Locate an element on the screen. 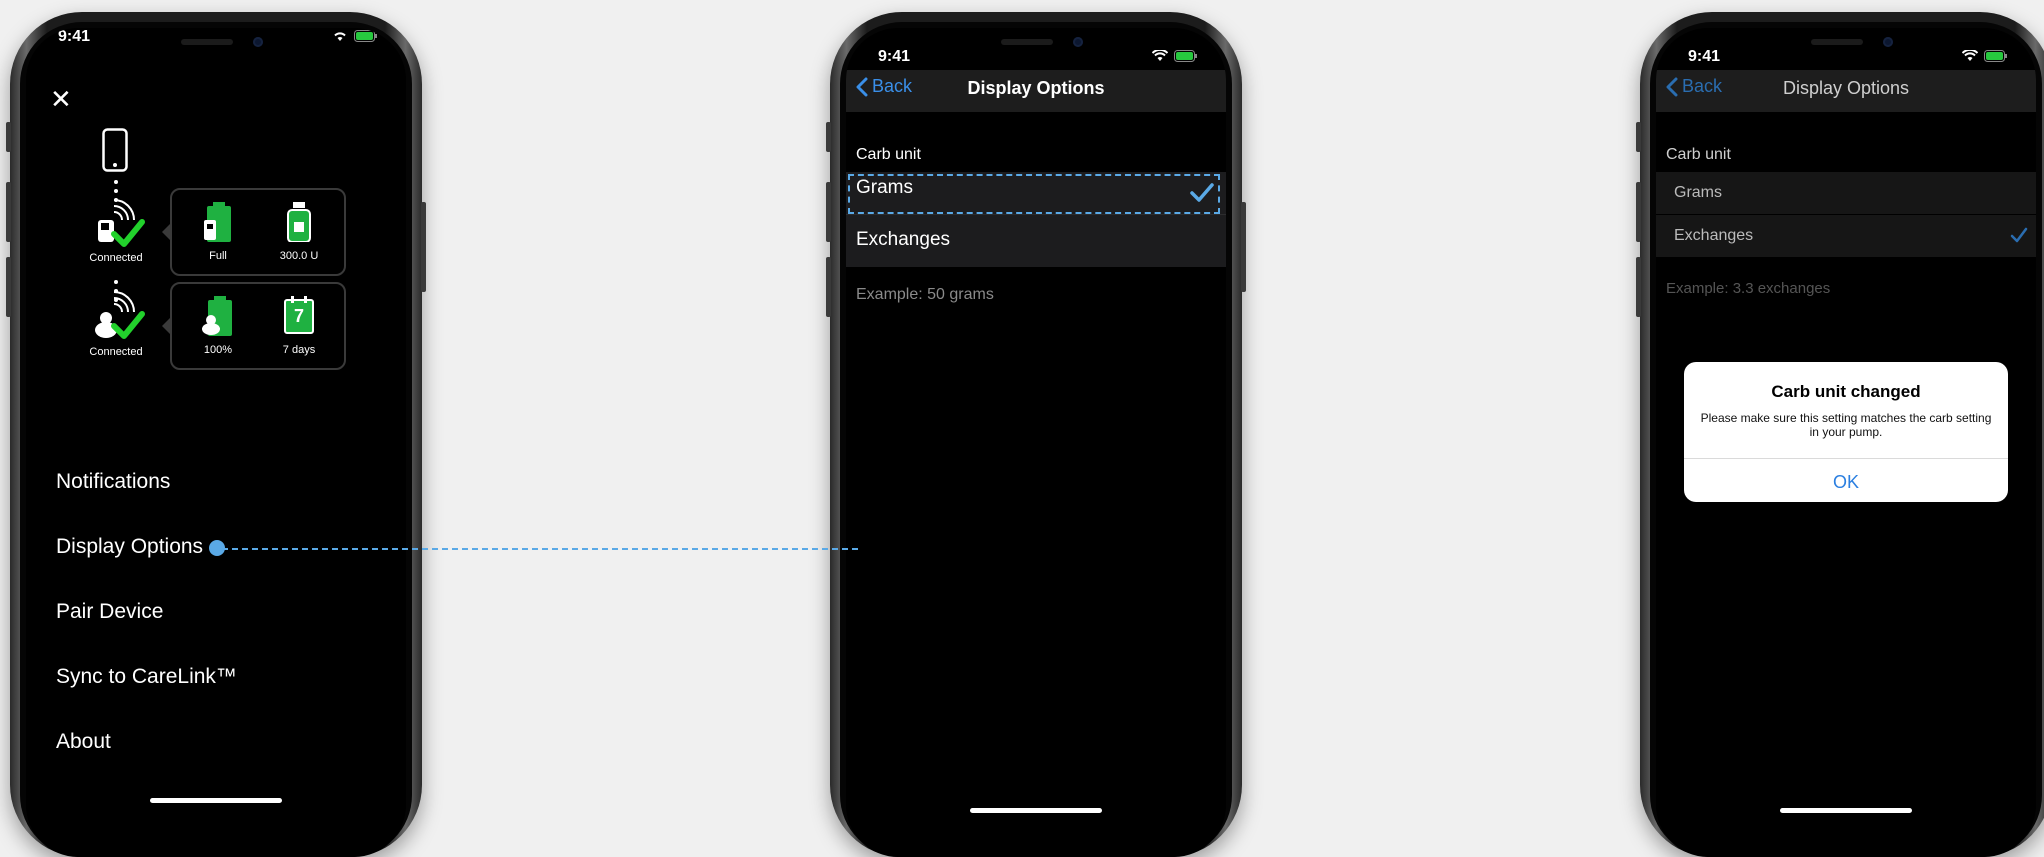 The image size is (2044, 857). calendar-icon: 7 is located at coordinates (299, 315).